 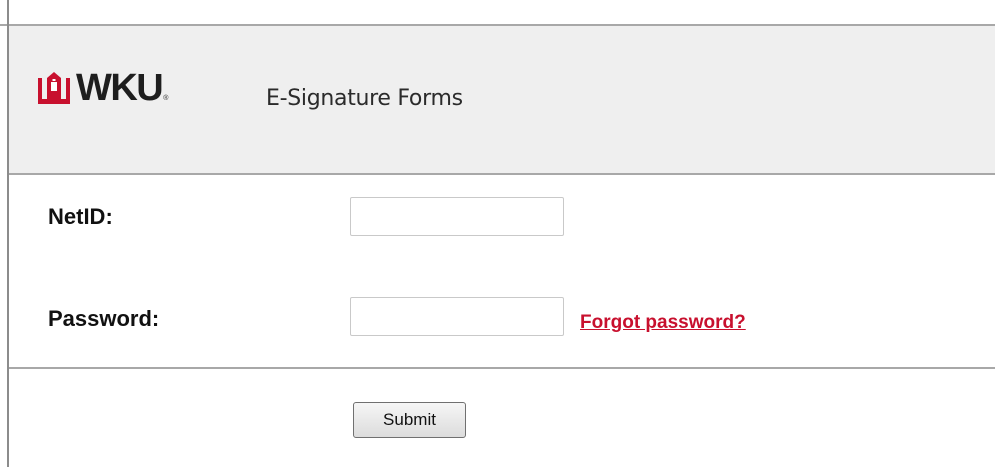 What do you see at coordinates (166, 98) in the screenshot?
I see `logo-trademark: ®` at bounding box center [166, 98].